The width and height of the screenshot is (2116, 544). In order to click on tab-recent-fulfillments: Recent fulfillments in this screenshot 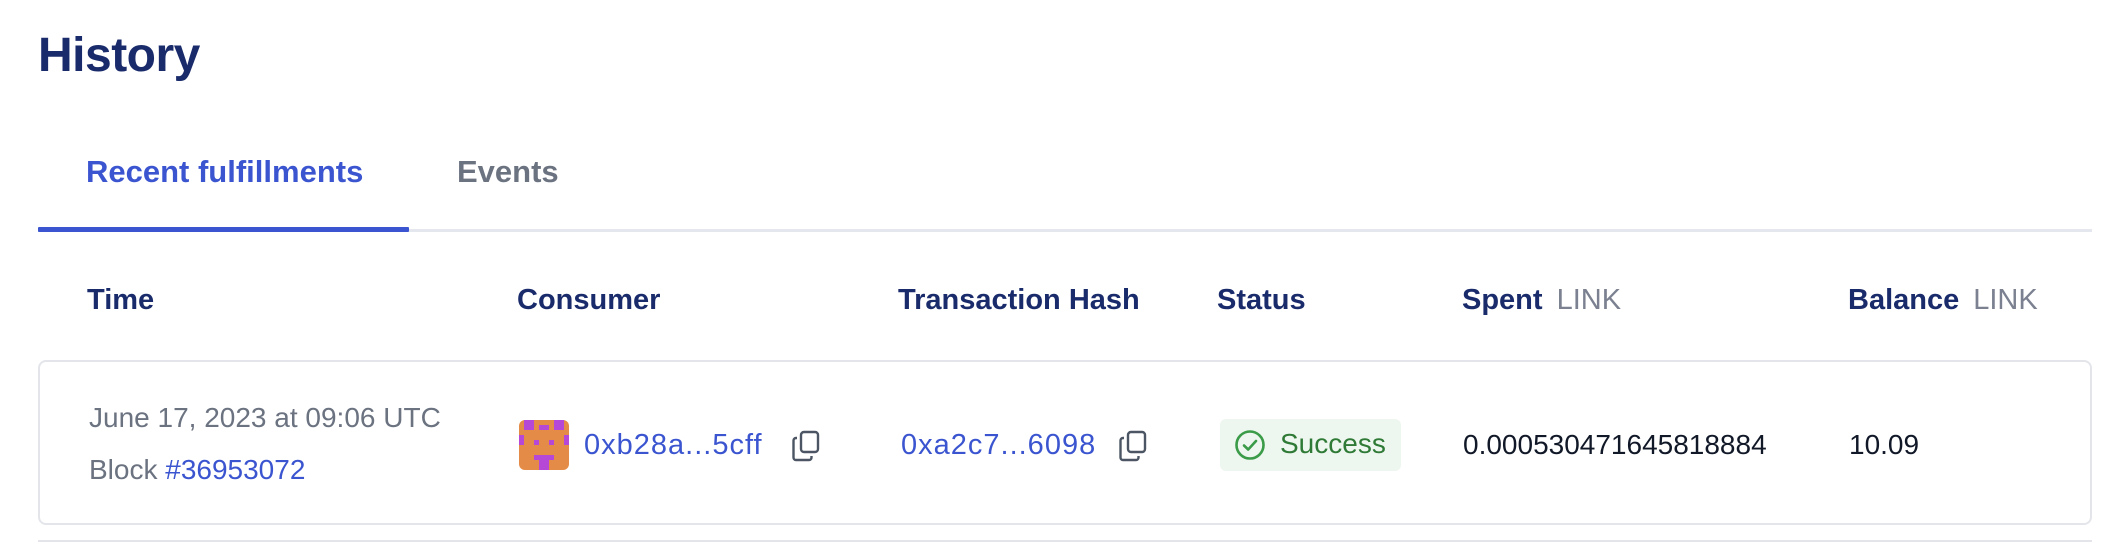, I will do `click(224, 172)`.